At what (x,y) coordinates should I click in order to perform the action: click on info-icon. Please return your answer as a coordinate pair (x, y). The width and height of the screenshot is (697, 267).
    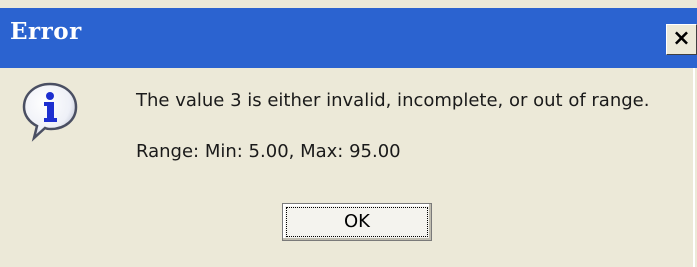
    Looking at the image, I should click on (50, 112).